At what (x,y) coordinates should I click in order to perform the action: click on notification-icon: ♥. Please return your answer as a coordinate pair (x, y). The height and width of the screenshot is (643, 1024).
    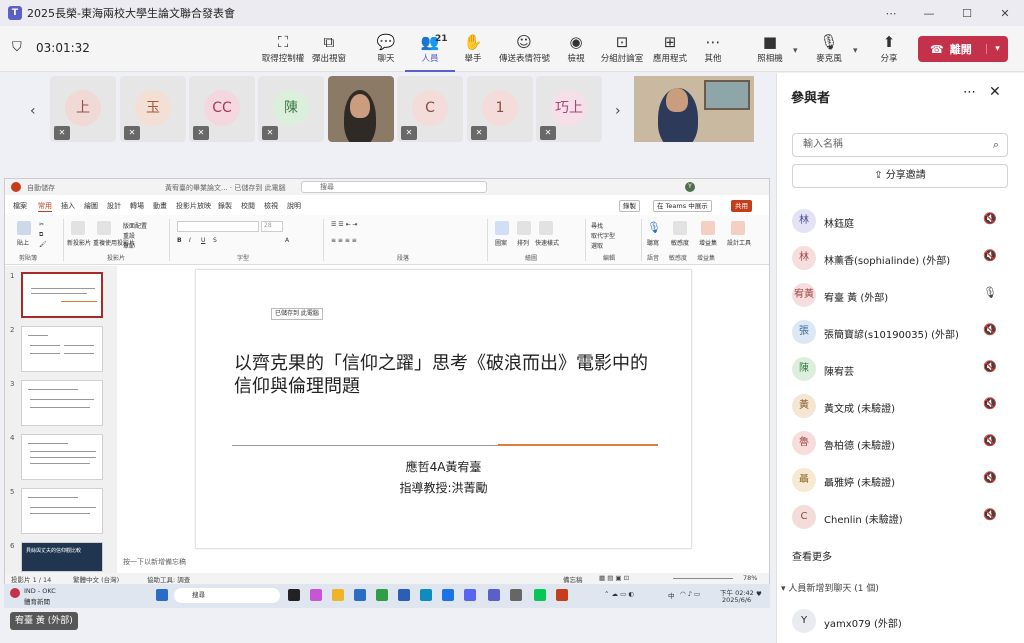
    Looking at the image, I should click on (759, 594).